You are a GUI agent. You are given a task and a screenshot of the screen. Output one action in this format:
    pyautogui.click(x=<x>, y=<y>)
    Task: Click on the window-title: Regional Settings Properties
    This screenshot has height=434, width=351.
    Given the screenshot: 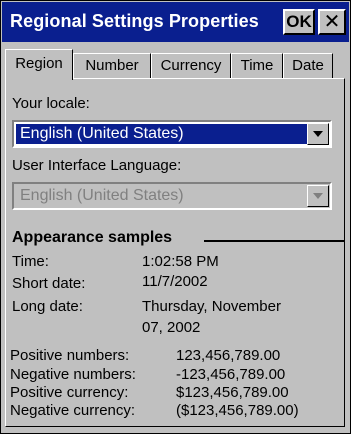 What is the action you would take?
    pyautogui.click(x=134, y=21)
    